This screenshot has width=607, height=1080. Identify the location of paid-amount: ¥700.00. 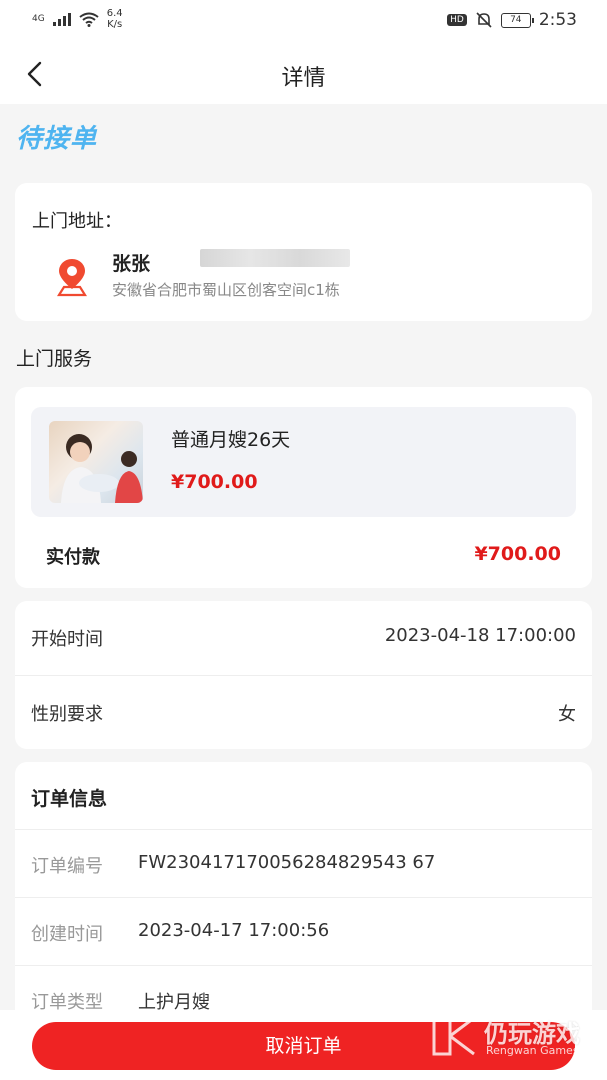
(517, 554).